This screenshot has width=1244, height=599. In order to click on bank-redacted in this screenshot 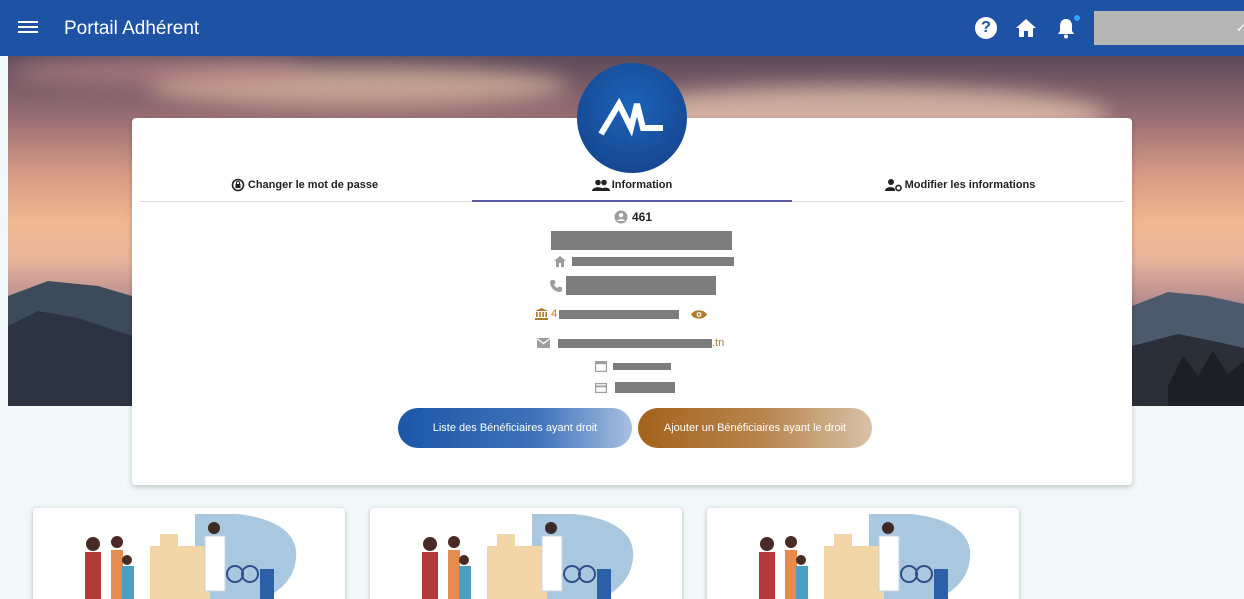, I will do `click(619, 314)`.